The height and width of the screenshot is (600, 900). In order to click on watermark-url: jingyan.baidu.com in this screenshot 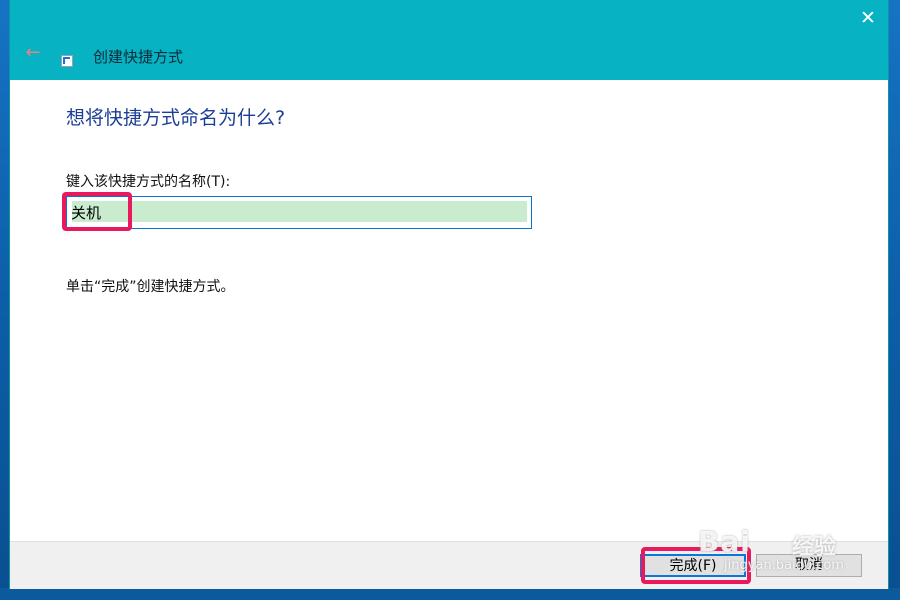, I will do `click(784, 565)`.